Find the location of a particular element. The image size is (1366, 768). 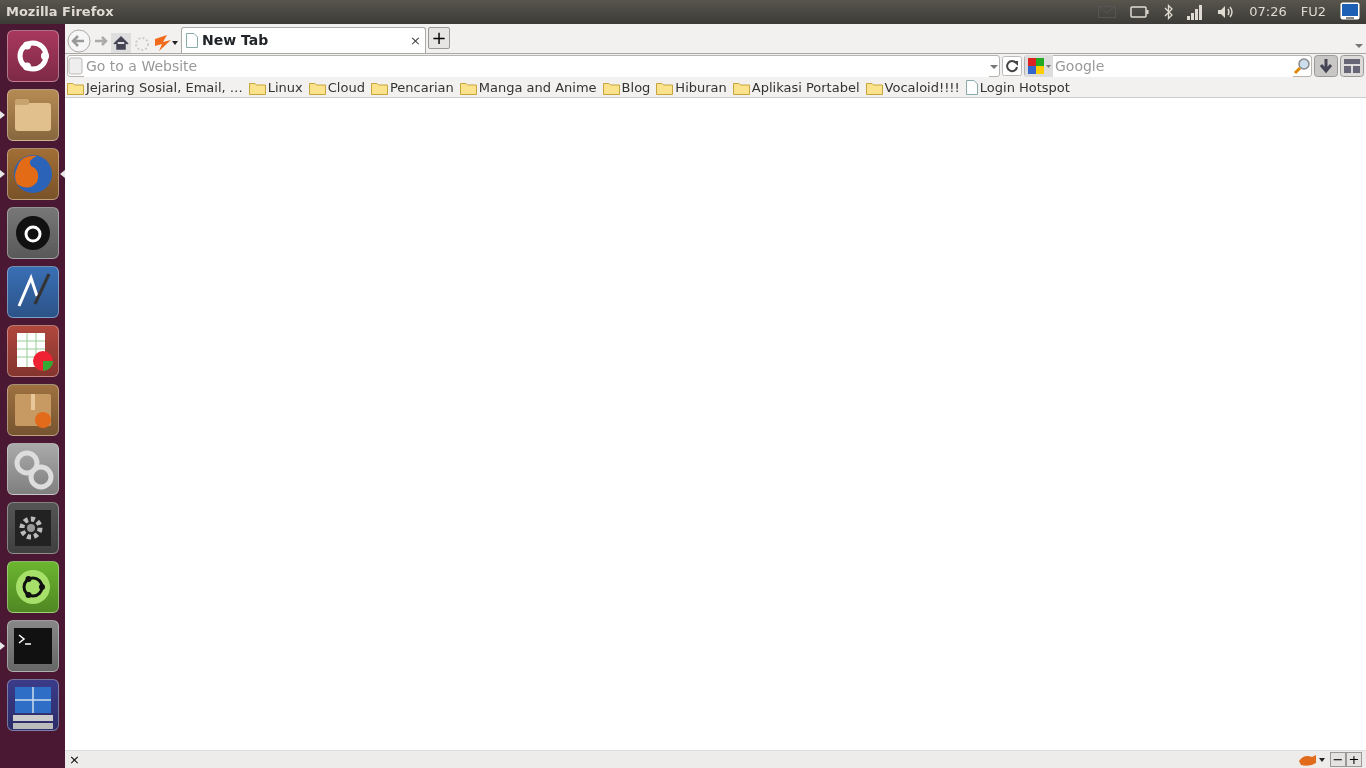

battery-icon is located at coordinates (1140, 12).